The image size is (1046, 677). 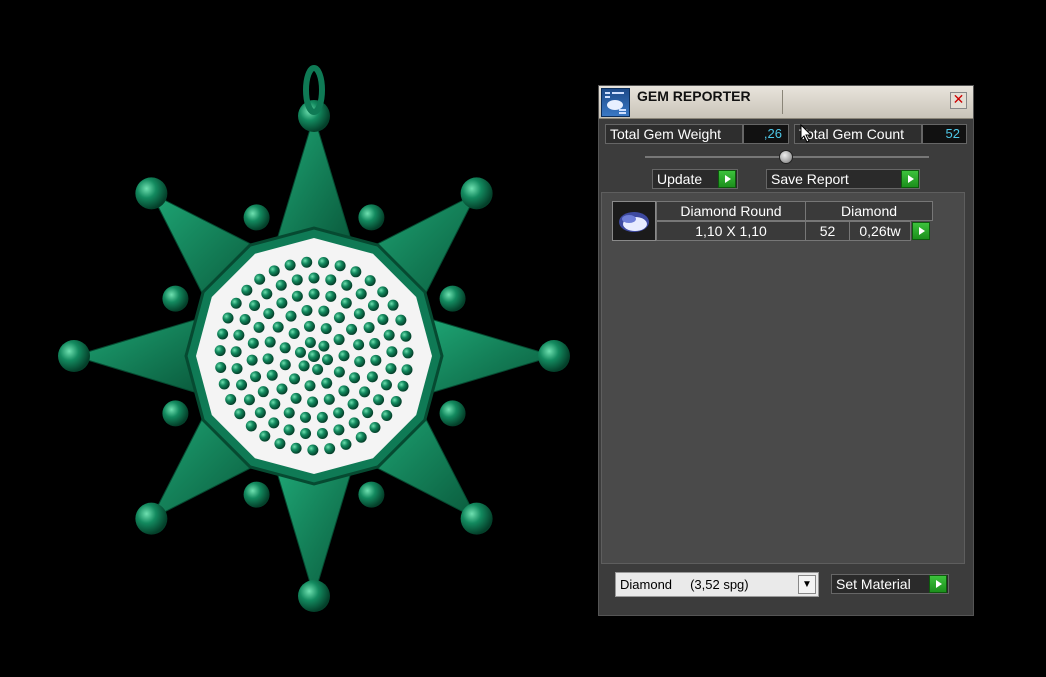 I want to click on chevron-down-icon: ▼, so click(x=807, y=584).